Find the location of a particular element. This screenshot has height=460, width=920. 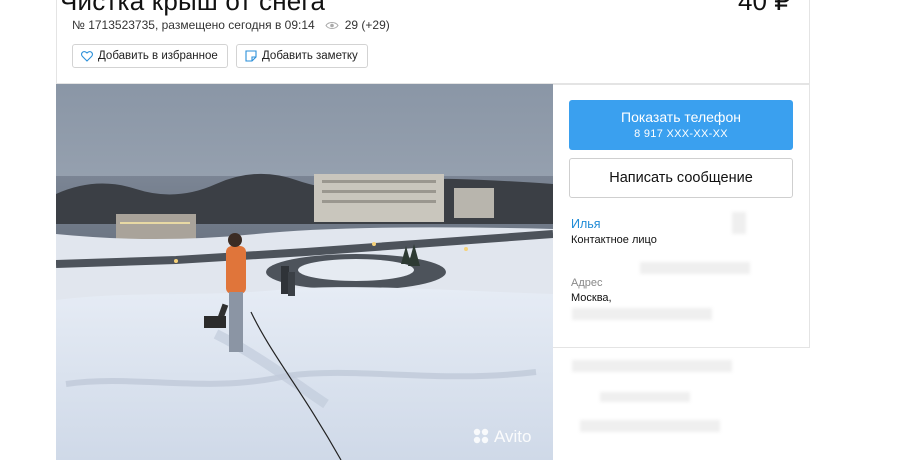

add-favorite-button: Добавить в избранное is located at coordinates (150, 56).